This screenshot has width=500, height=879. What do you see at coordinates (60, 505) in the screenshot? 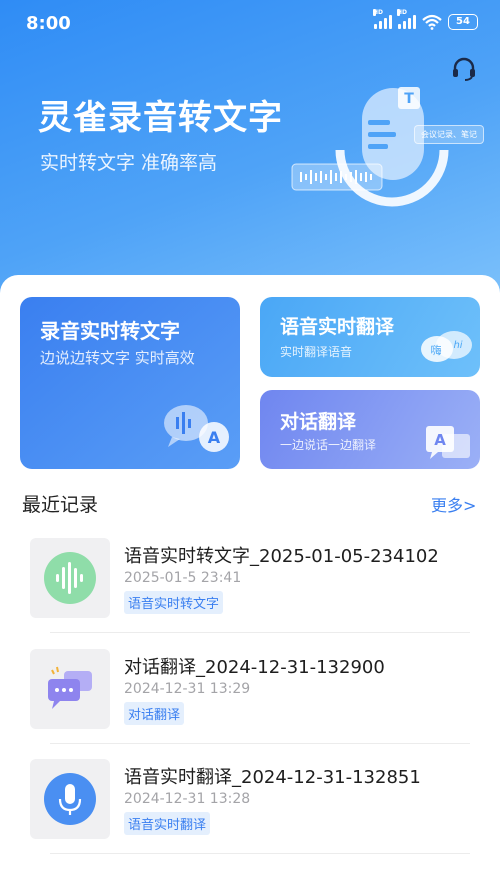
I see `recent-records-title: 最近记录` at bounding box center [60, 505].